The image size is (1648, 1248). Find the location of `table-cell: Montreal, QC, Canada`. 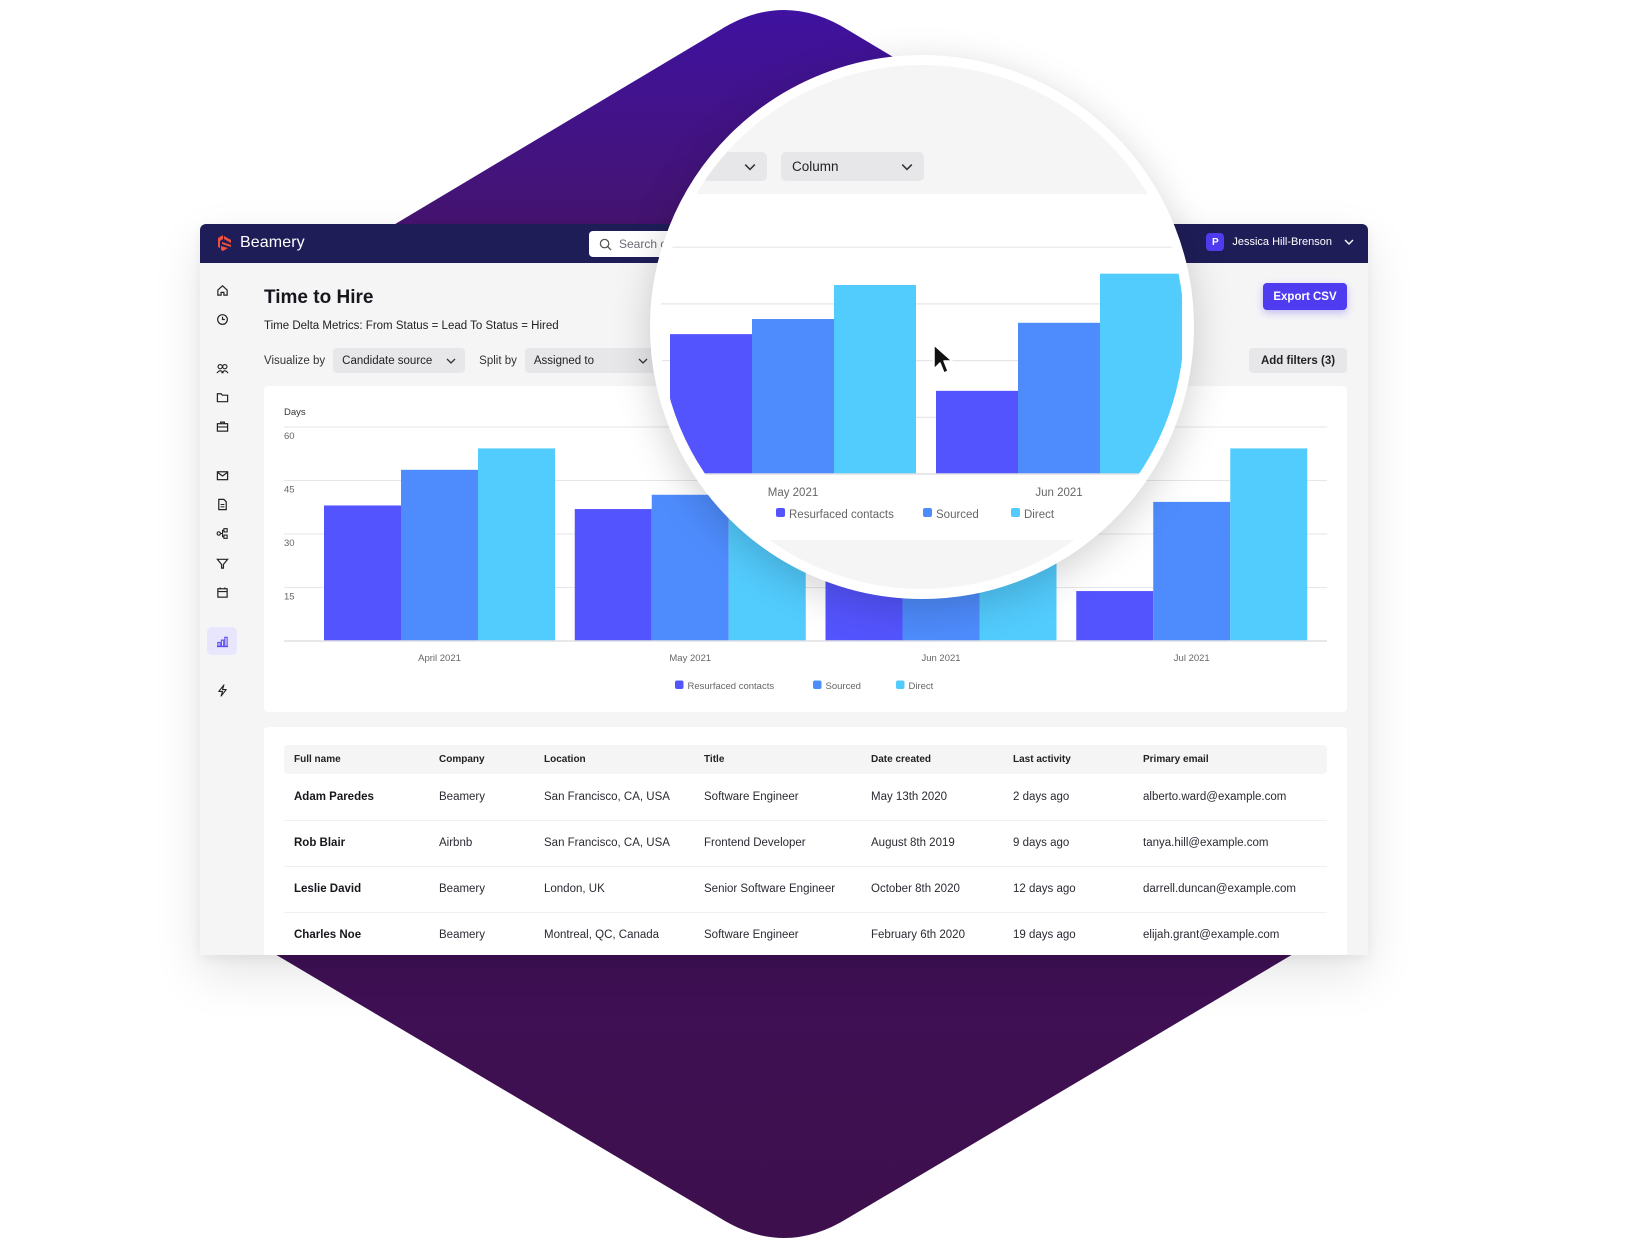

table-cell: Montreal, QC, Canada is located at coordinates (614, 933).